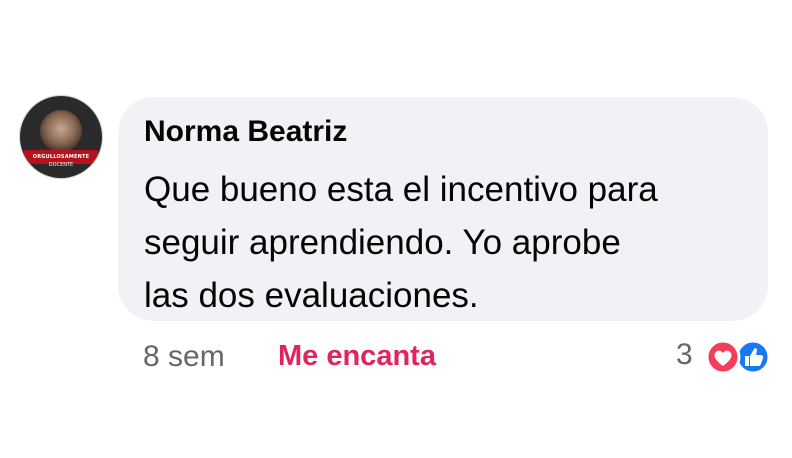  I want to click on reaction-button: Me encanta, so click(357, 356).